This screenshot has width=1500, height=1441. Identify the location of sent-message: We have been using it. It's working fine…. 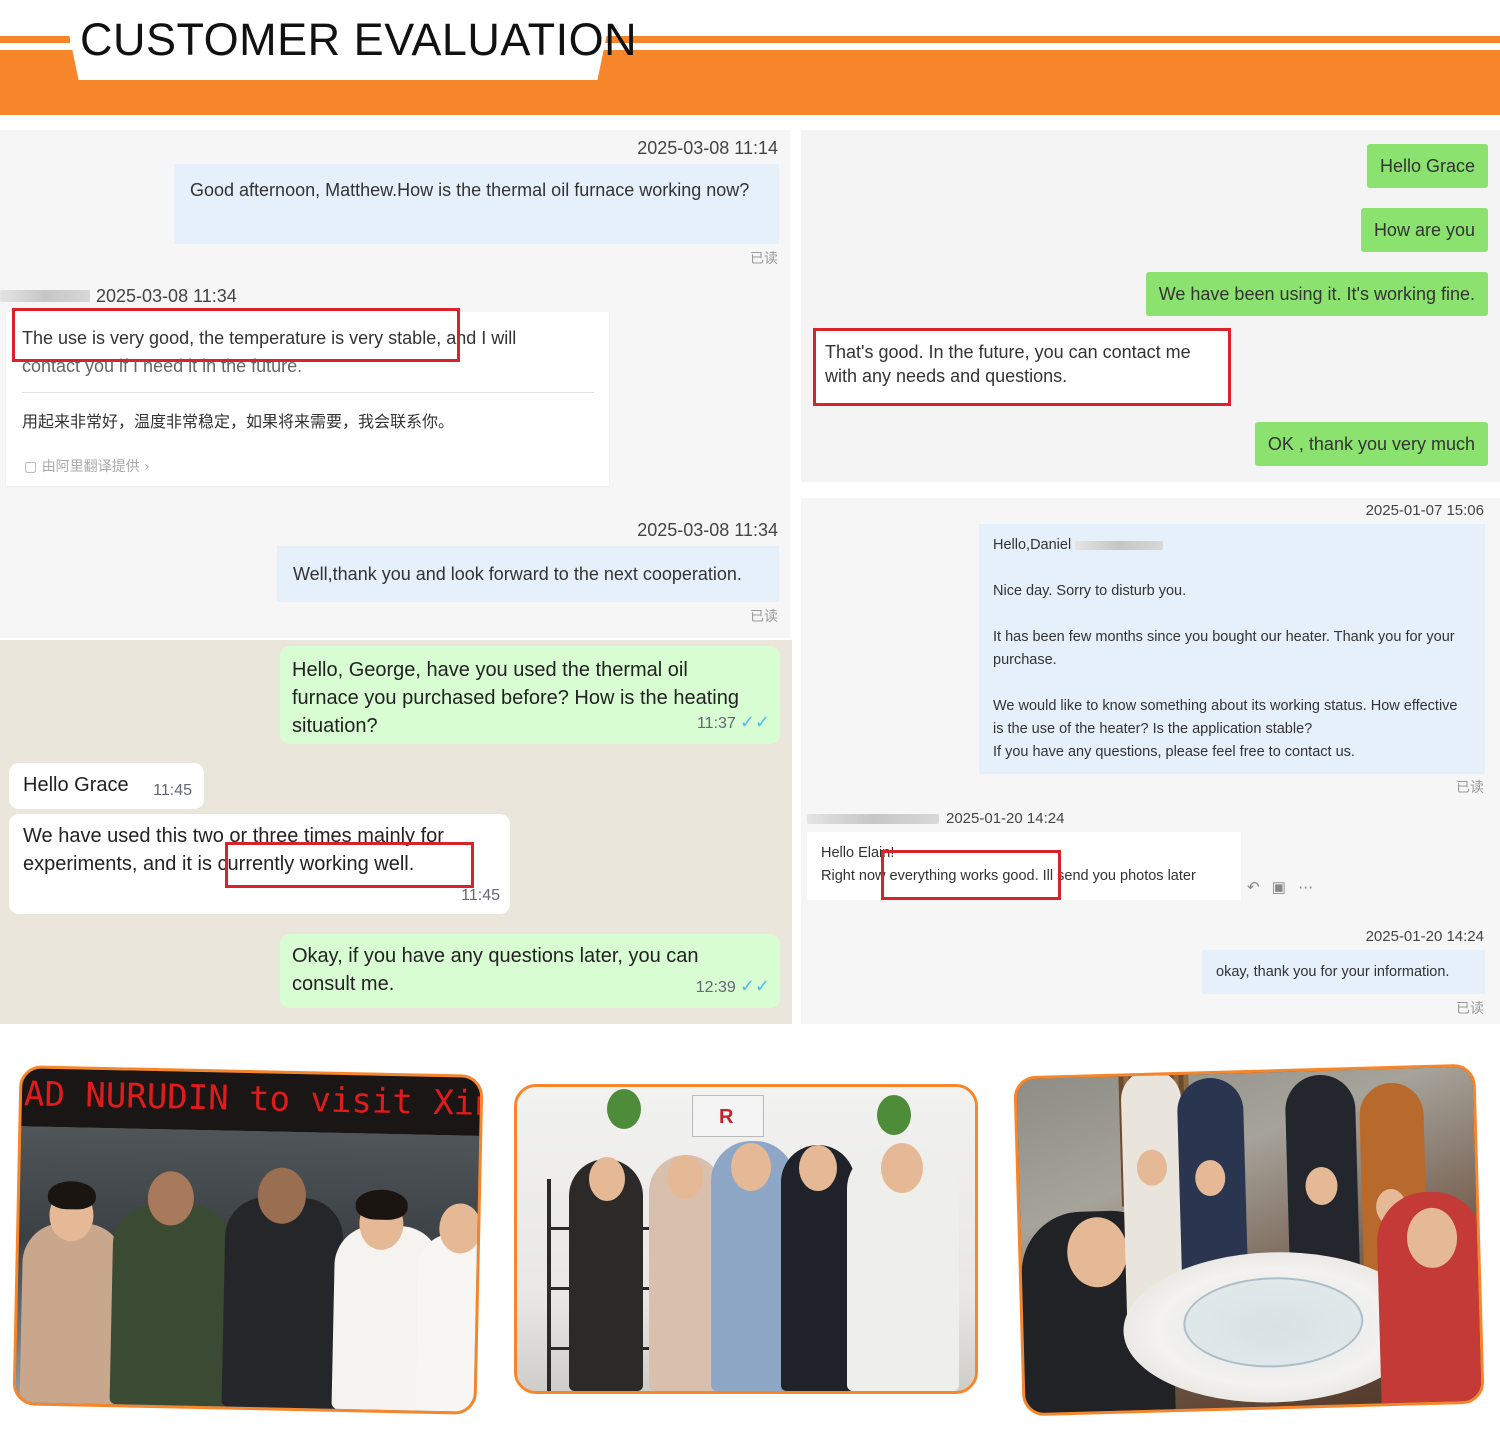
(1316, 294).